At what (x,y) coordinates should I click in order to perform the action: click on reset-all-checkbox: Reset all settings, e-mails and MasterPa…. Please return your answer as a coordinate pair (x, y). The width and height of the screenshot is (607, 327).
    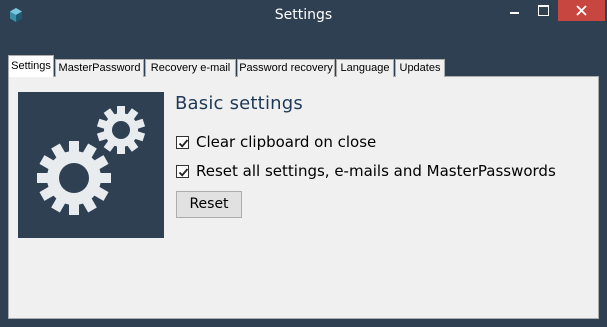
    Looking at the image, I should click on (366, 171).